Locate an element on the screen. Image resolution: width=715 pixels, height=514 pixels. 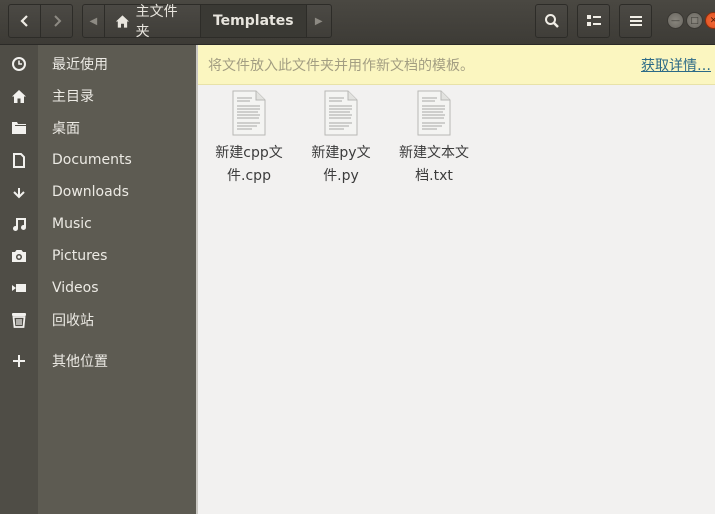
sidebar-item-label: Documents is located at coordinates (92, 160).